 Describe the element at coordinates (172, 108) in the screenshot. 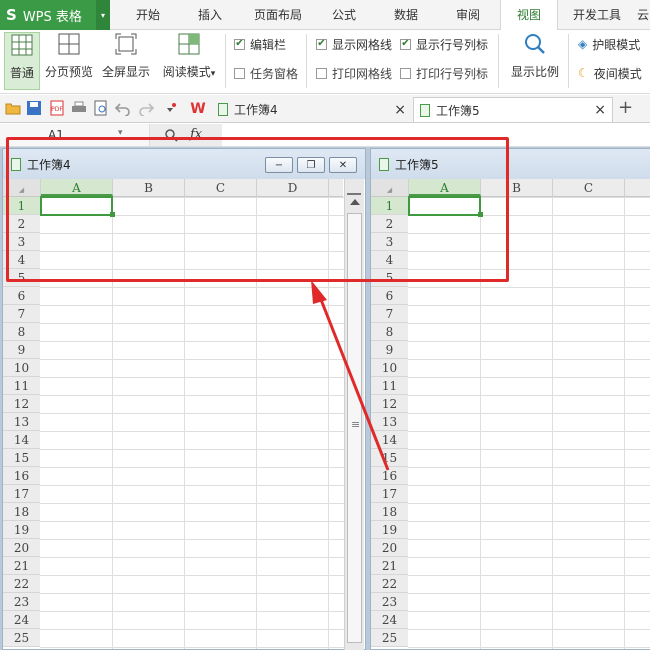

I see `customize-toolbar-icon` at that location.